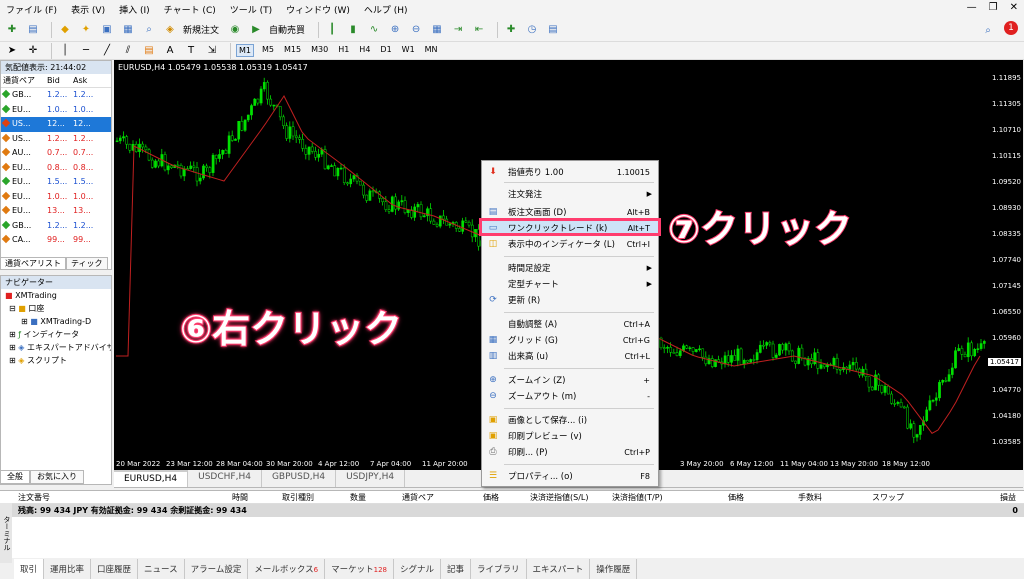 This screenshot has width=1024, height=579. What do you see at coordinates (86, 30) in the screenshot?
I see `data-window-icon: ✦` at bounding box center [86, 30].